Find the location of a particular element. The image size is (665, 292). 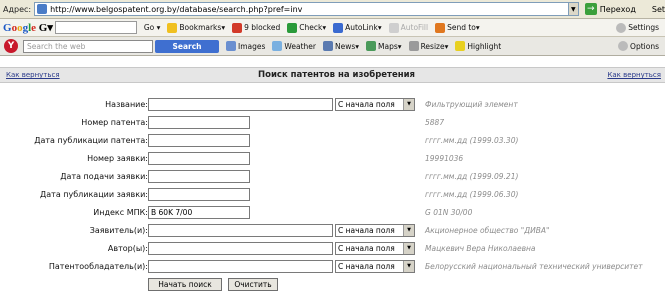

title-match-select: С начала поля ▼ is located at coordinates (375, 104).